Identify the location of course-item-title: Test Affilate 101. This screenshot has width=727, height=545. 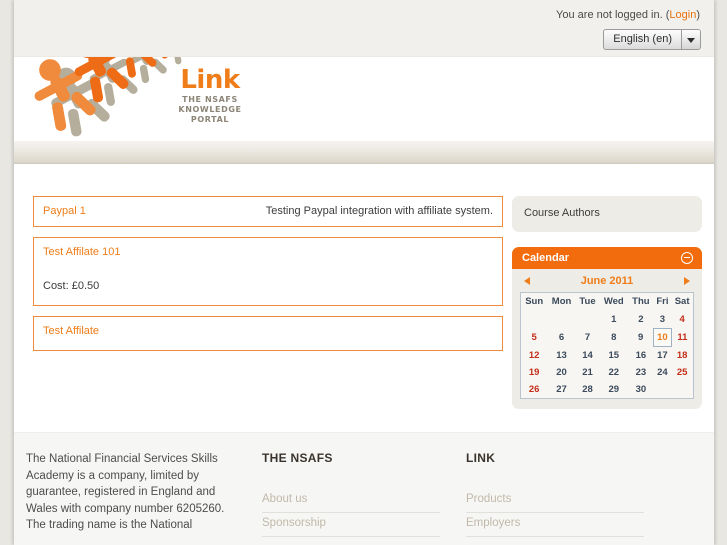
(268, 252).